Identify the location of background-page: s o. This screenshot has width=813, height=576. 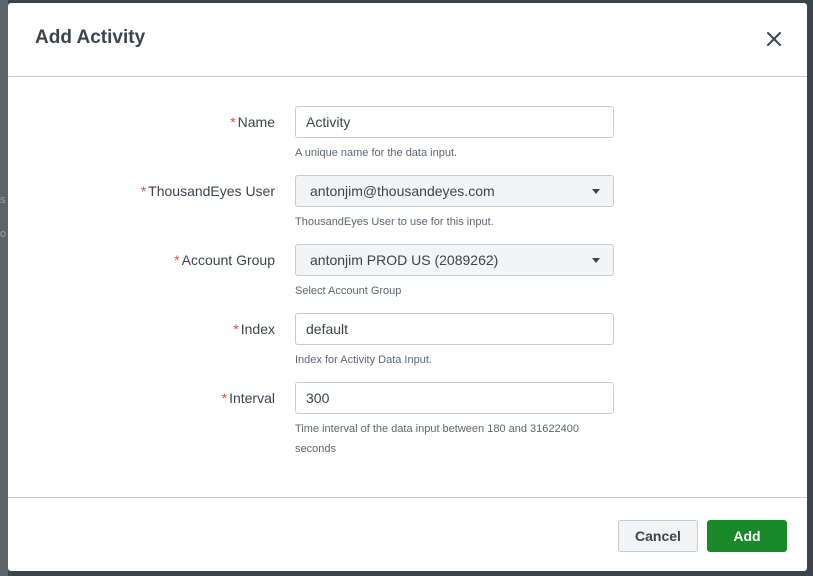
(4, 288).